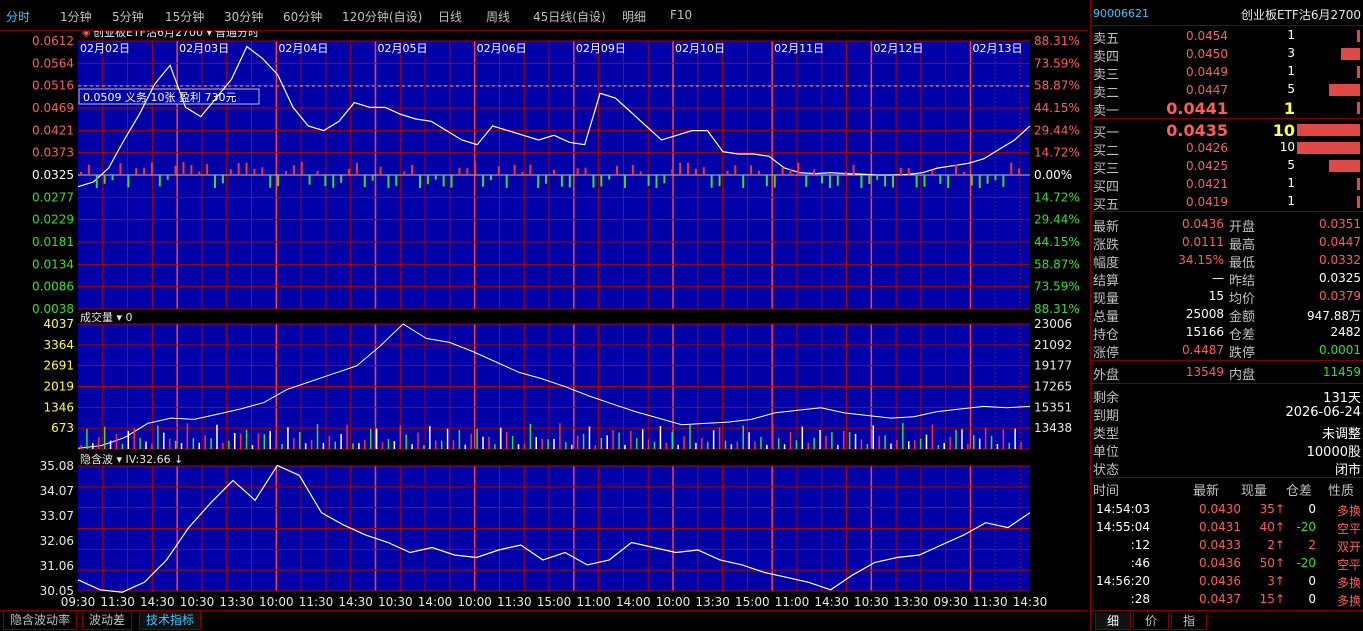 The height and width of the screenshot is (631, 1363). I want to click on iv-tick: 35.08, so click(57, 466).